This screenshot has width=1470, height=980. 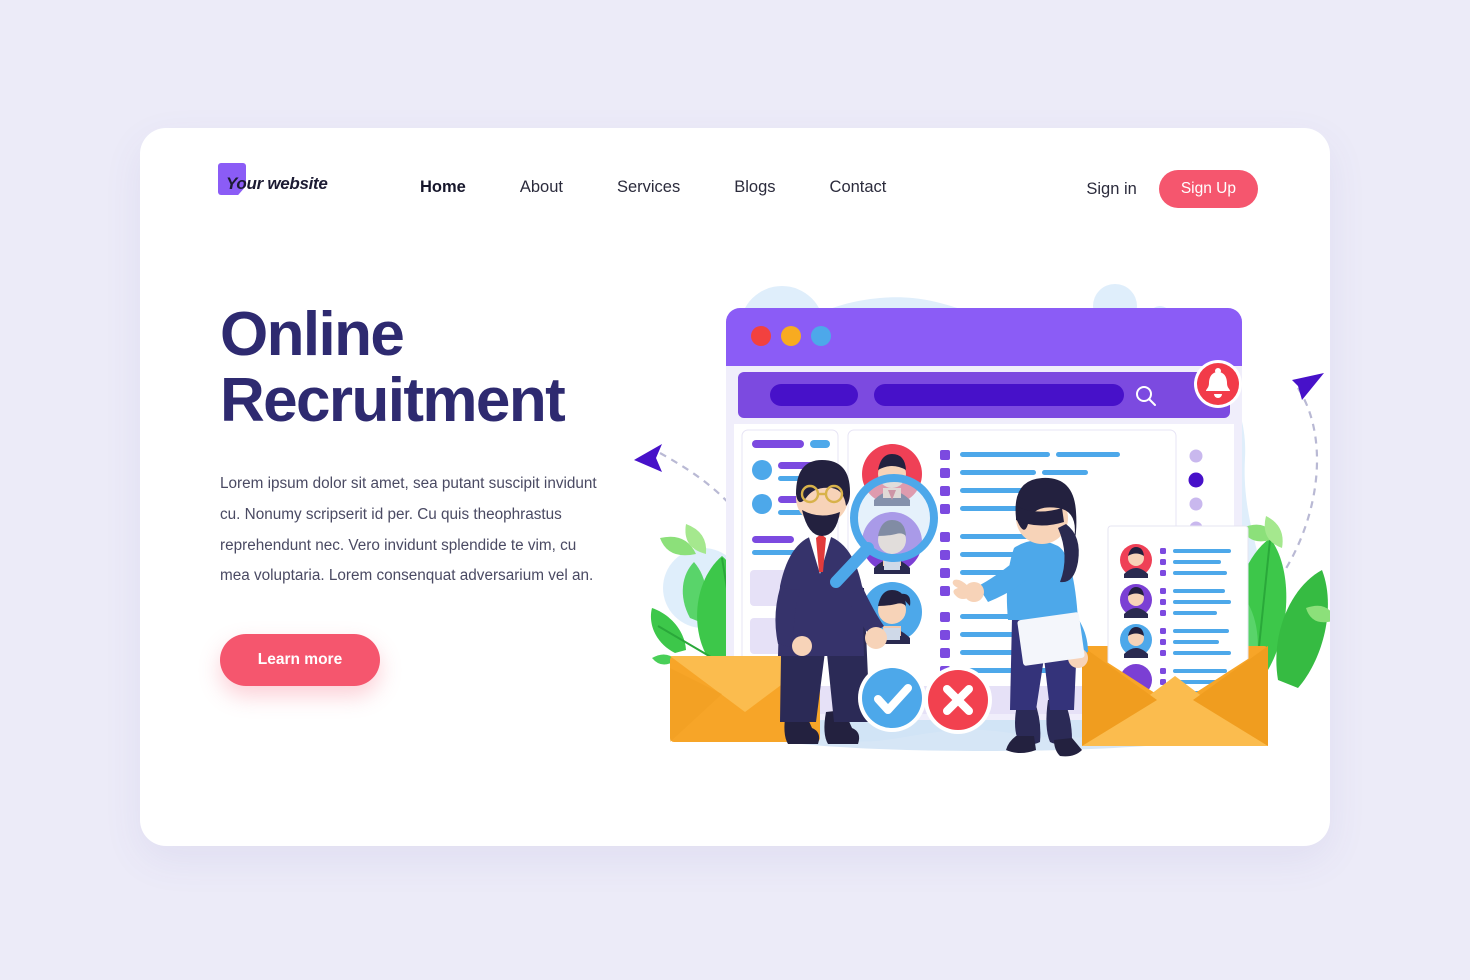 What do you see at coordinates (958, 700) in the screenshot?
I see `reject-close-button` at bounding box center [958, 700].